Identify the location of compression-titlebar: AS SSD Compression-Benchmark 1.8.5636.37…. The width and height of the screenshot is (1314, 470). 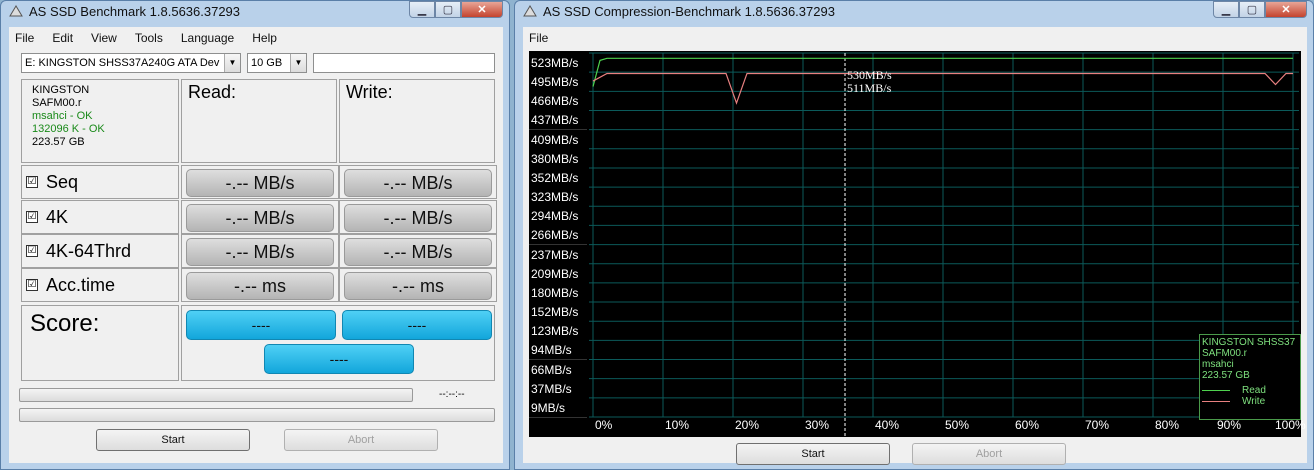
(914, 12).